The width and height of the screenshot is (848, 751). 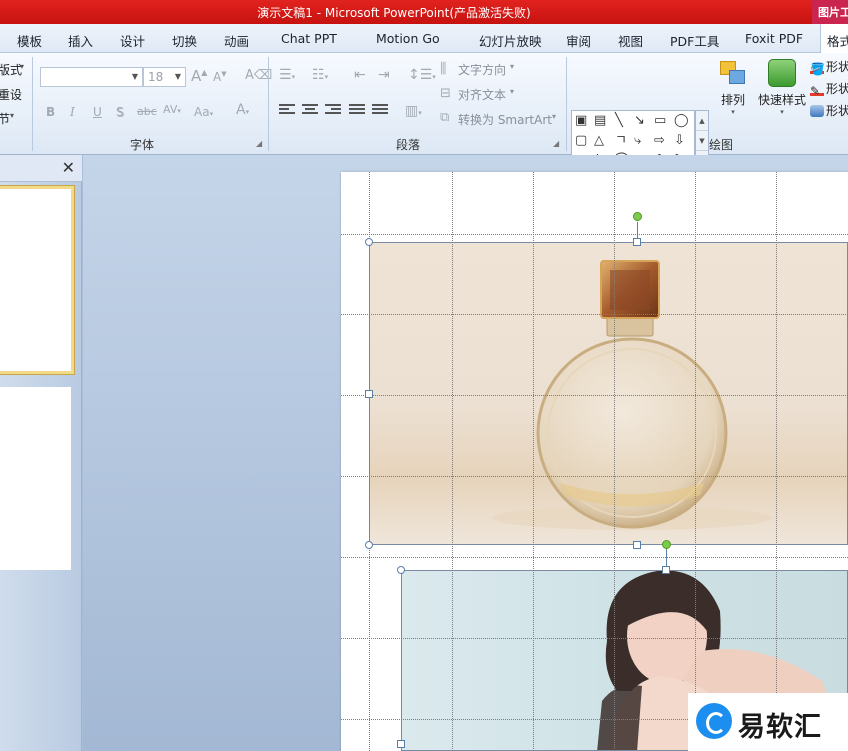 I want to click on reset-button: 重设, so click(x=11, y=94).